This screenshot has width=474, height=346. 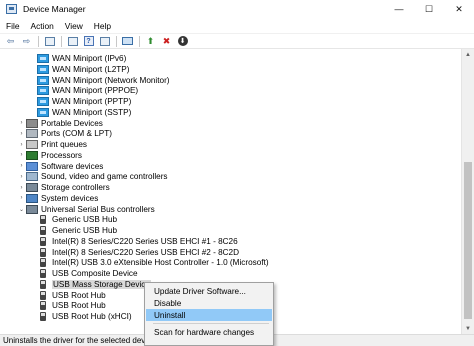 What do you see at coordinates (92, 176) in the screenshot?
I see `tree-item: › Sound, video and game controllers` at bounding box center [92, 176].